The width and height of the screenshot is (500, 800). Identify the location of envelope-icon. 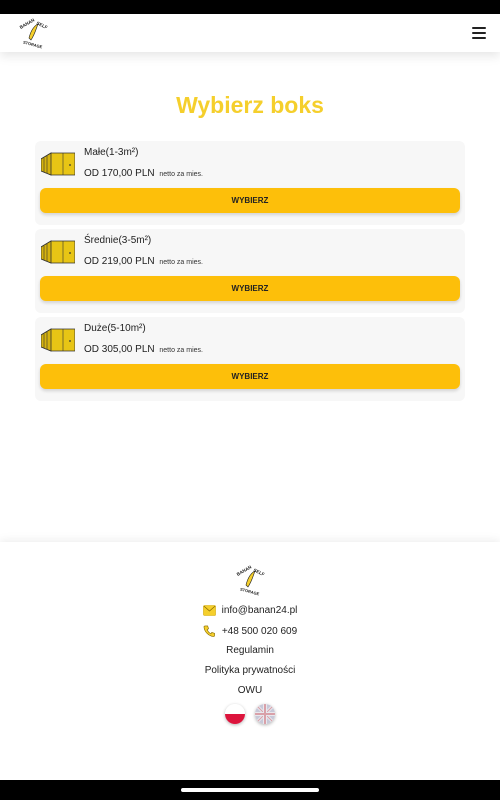
(209, 610).